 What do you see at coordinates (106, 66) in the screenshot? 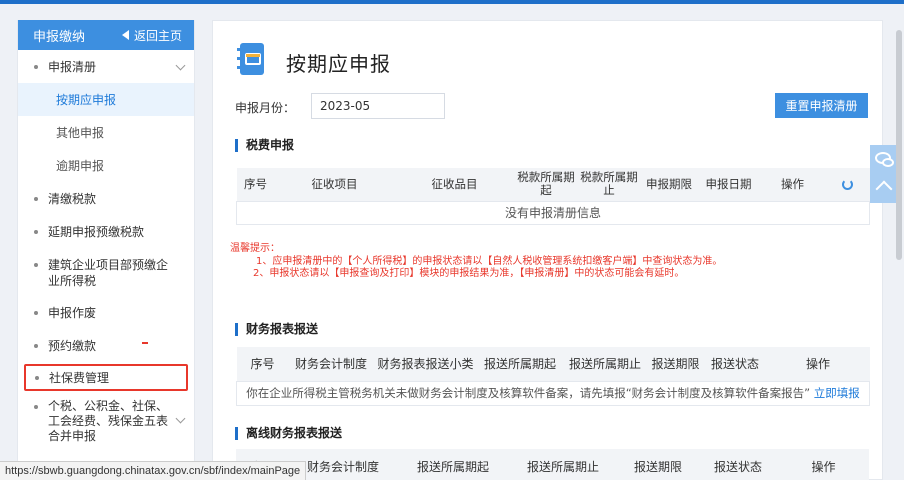
I see `sidebar-item-declaration-list: 申报清册` at bounding box center [106, 66].